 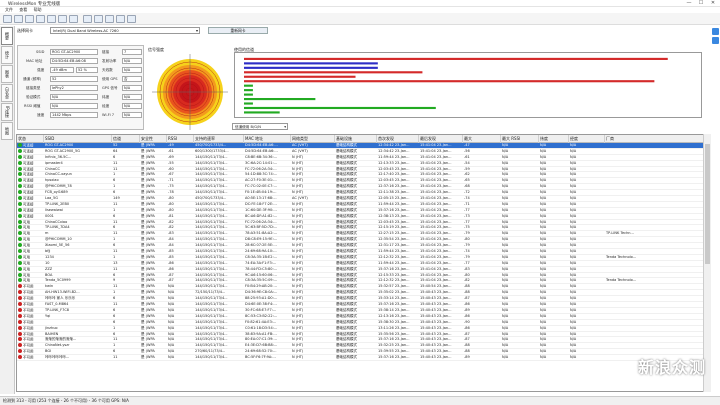 What do you see at coordinates (18, 19) in the screenshot?
I see `open-icon` at bounding box center [18, 19].